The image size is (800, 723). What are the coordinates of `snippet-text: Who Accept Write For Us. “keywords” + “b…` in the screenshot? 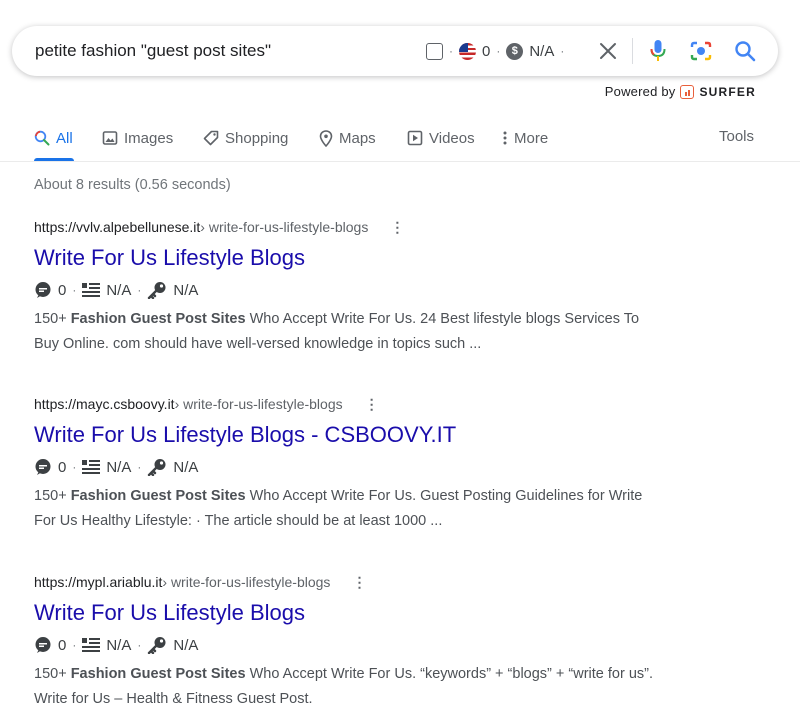 It's located at (449, 674).